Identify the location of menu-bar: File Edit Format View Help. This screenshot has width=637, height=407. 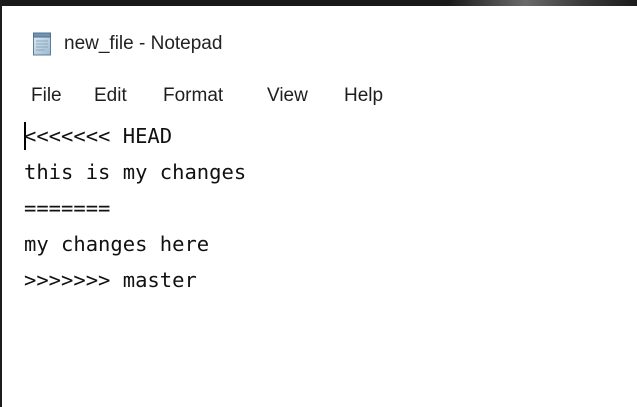
(319, 97).